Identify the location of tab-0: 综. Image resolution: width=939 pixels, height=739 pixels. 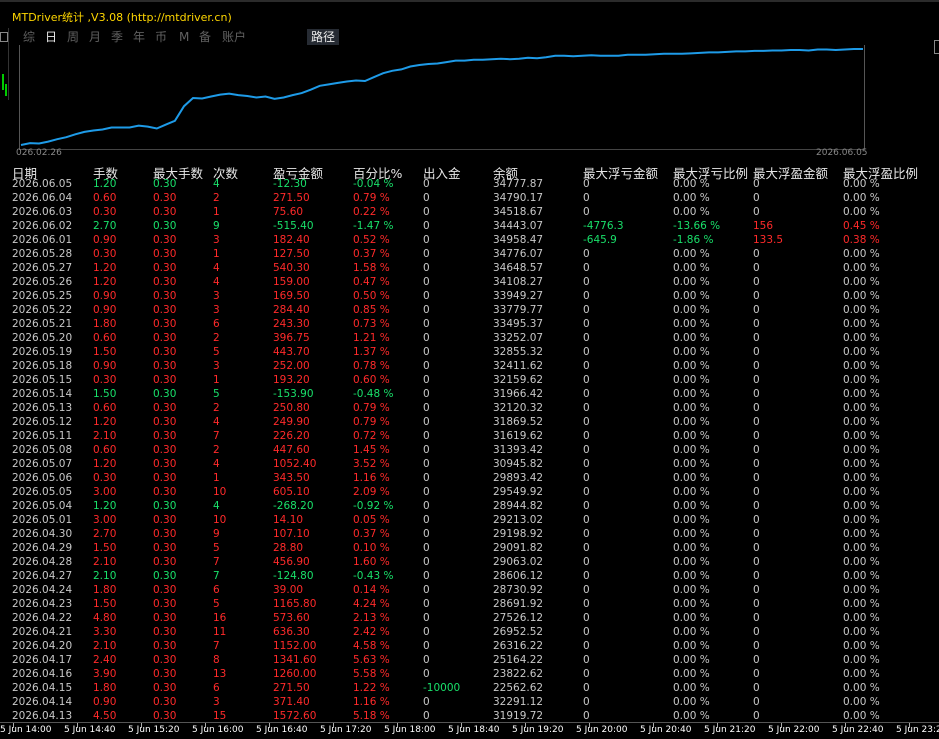
(29, 37).